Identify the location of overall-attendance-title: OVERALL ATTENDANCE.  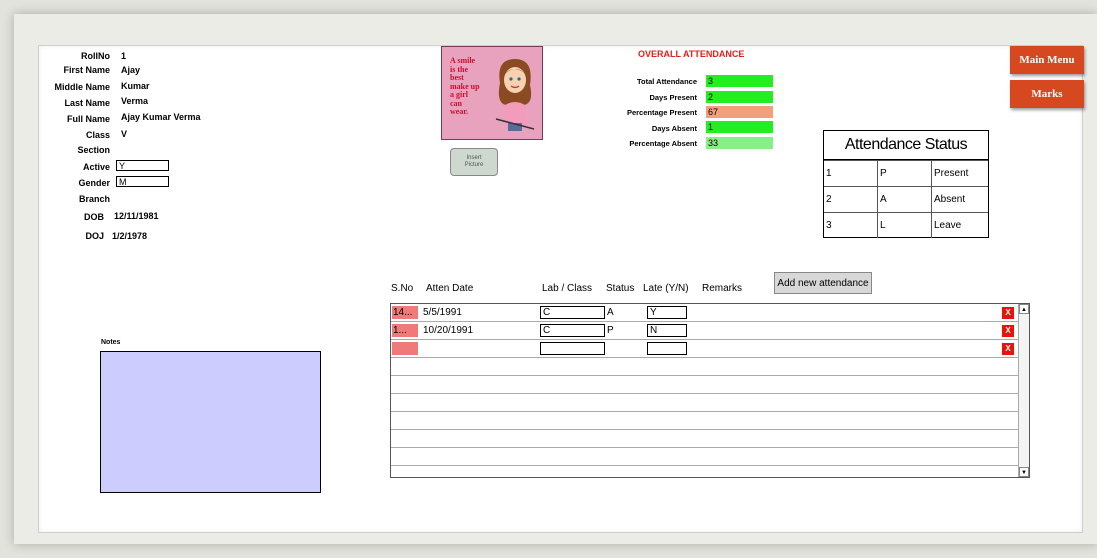
(691, 54).